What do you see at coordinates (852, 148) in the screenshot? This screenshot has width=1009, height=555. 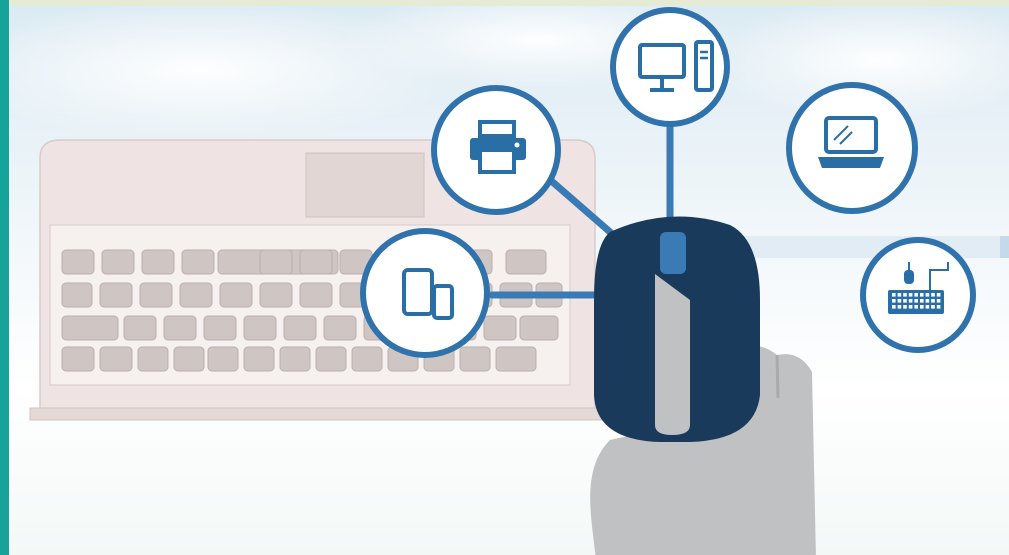 I see `device-circle-laptop` at bounding box center [852, 148].